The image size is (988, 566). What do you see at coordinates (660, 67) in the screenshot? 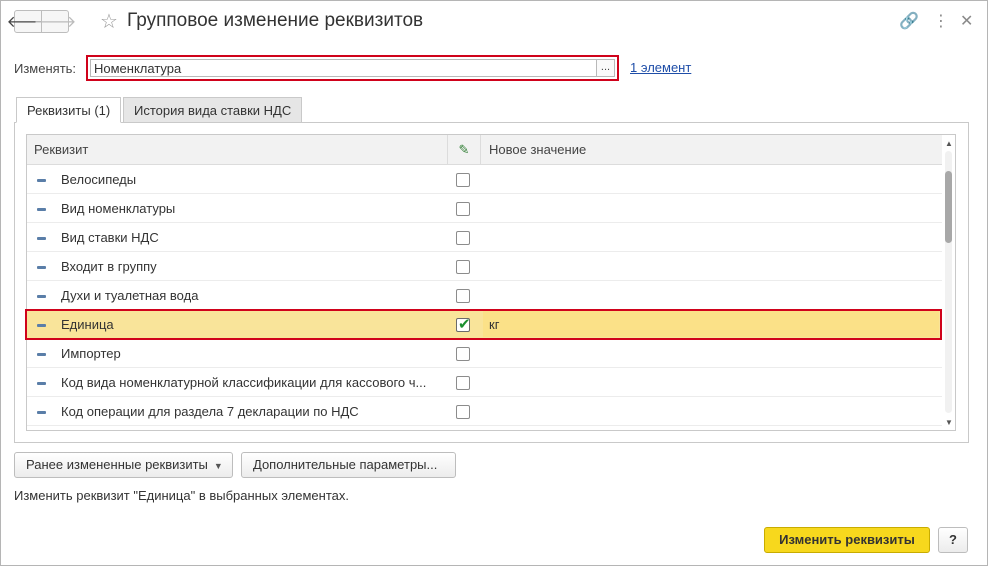
I see `elements-count-link: 1 элемент` at bounding box center [660, 67].